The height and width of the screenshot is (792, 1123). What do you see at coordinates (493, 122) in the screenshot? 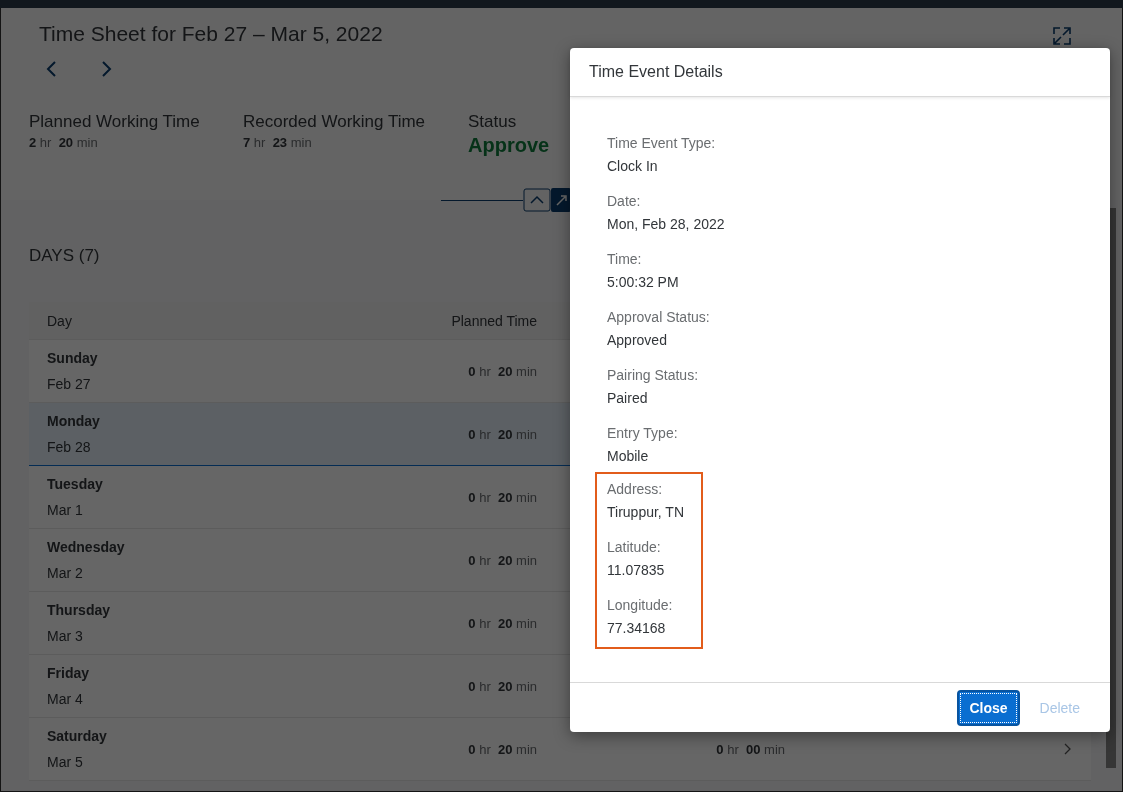
I see `kpi-label: Status` at bounding box center [493, 122].